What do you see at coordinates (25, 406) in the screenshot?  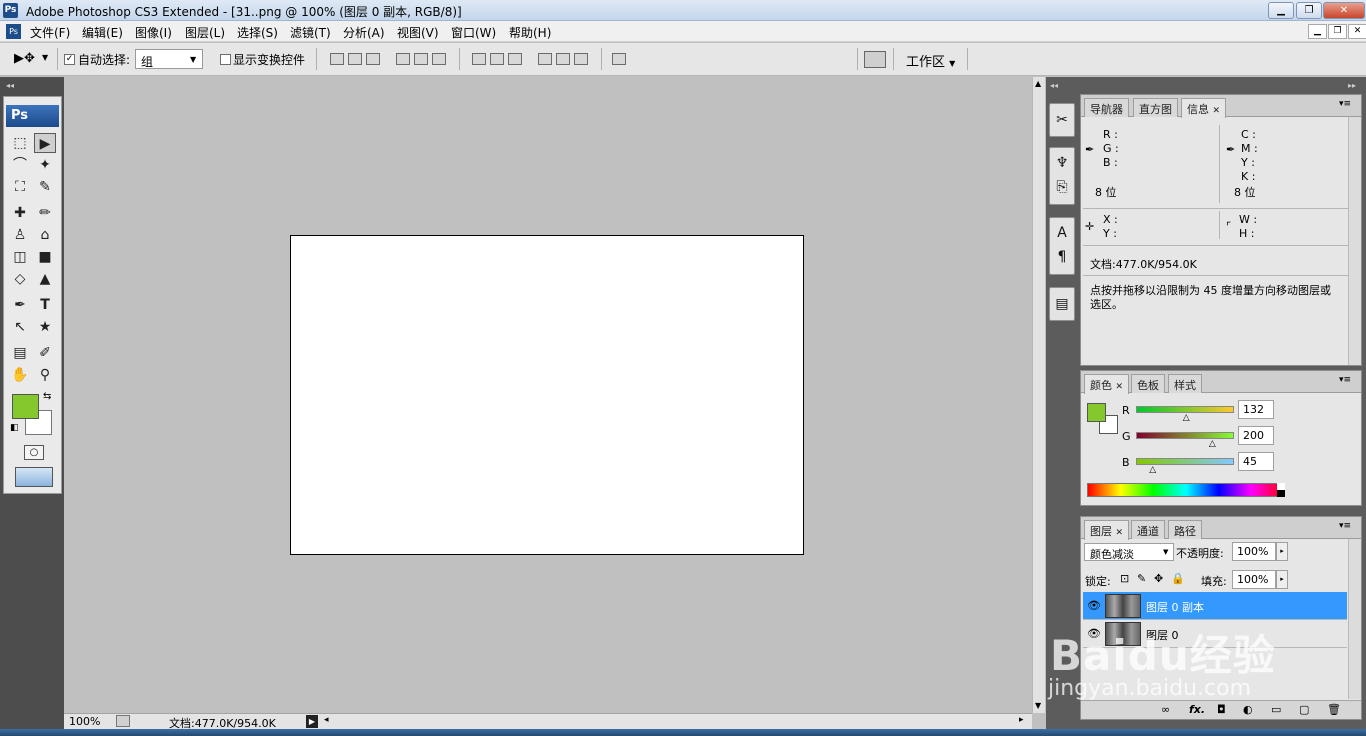 I see `foreground-color-swatch` at bounding box center [25, 406].